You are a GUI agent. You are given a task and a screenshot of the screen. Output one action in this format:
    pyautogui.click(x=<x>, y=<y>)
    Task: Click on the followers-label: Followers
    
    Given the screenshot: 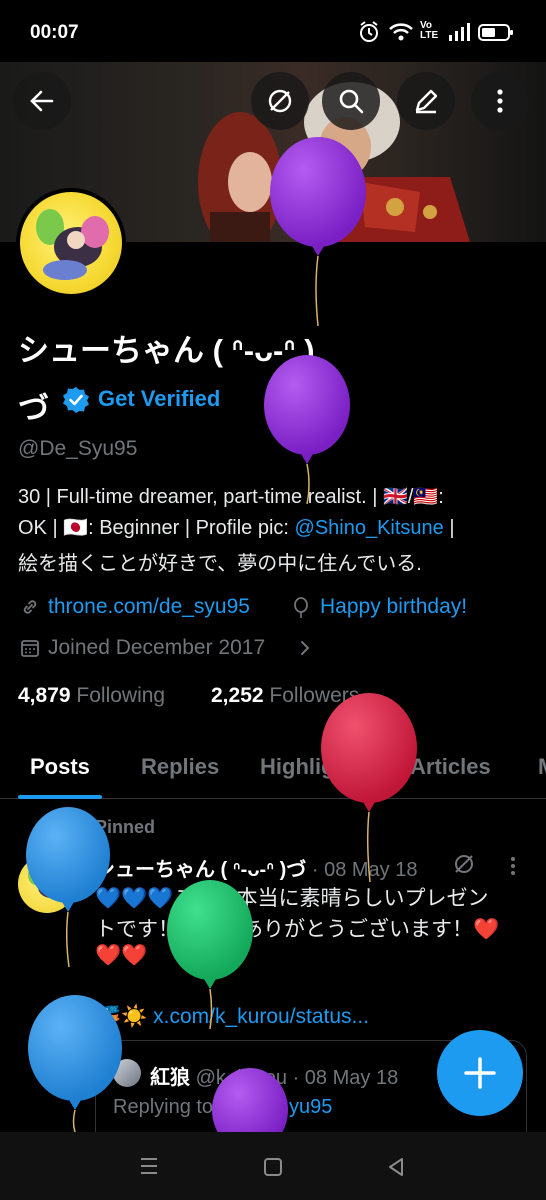 What is the action you would take?
    pyautogui.click(x=314, y=695)
    